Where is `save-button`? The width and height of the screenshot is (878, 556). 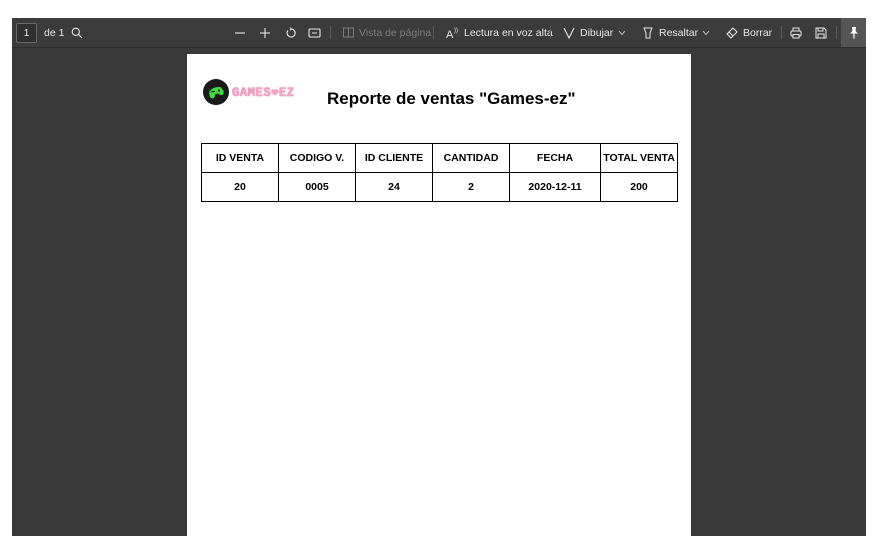 save-button is located at coordinates (821, 32).